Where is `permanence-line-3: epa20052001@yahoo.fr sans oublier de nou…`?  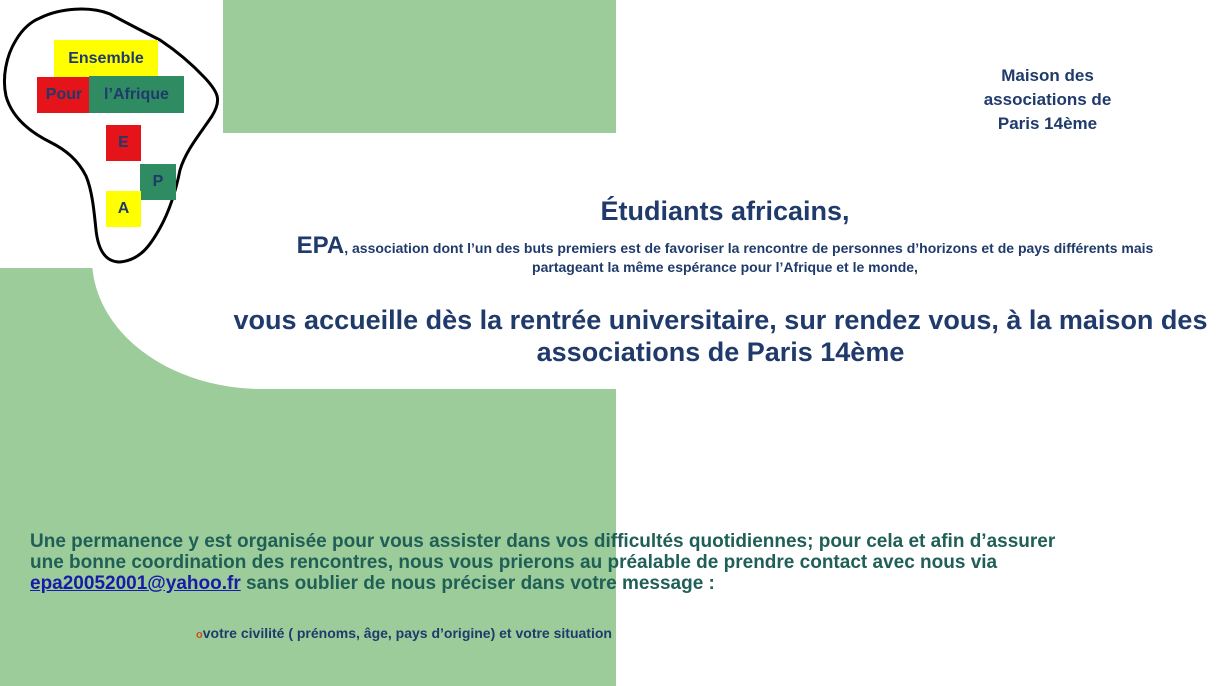 permanence-line-3: epa20052001@yahoo.fr sans oublier de nou… is located at coordinates (570, 583).